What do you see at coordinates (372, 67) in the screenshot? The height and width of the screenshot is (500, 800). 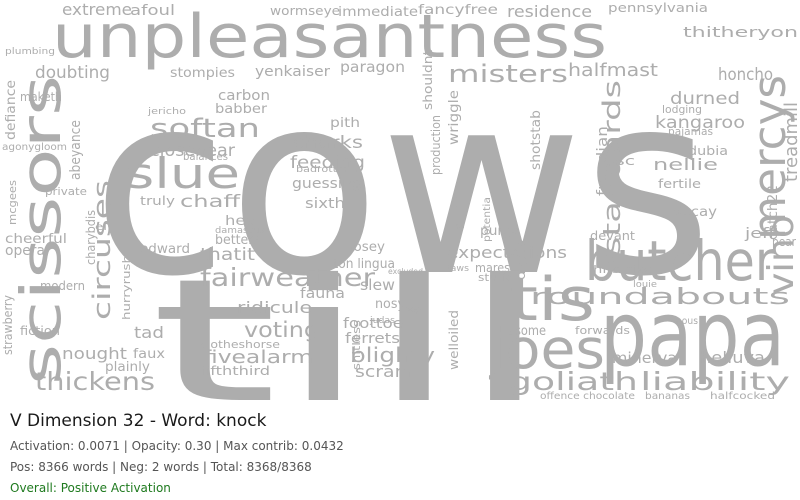 I see `cloud-word: paragon` at bounding box center [372, 67].